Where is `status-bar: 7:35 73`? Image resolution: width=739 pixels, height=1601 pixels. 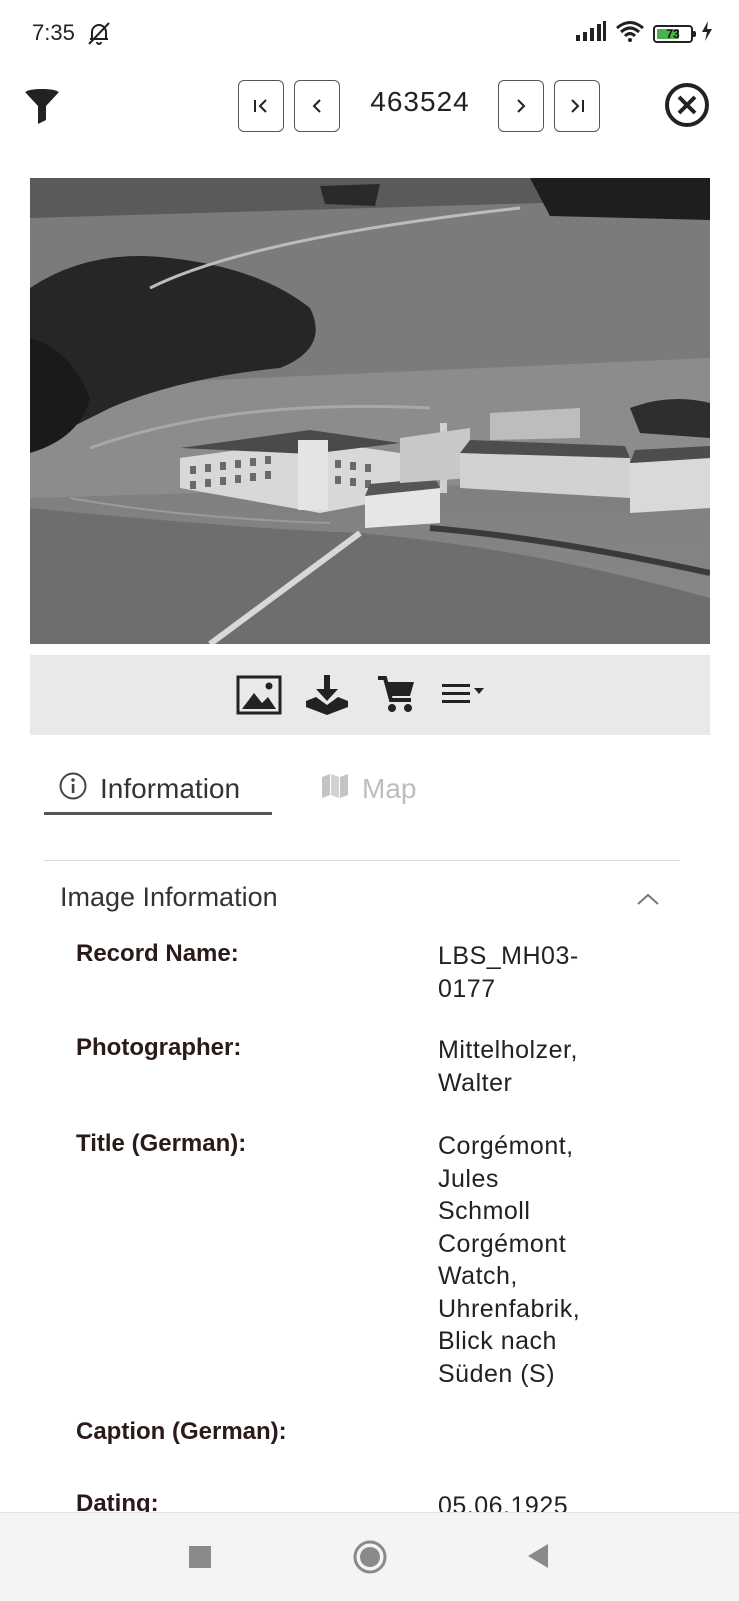 status-bar: 7:35 73 is located at coordinates (369, 32).